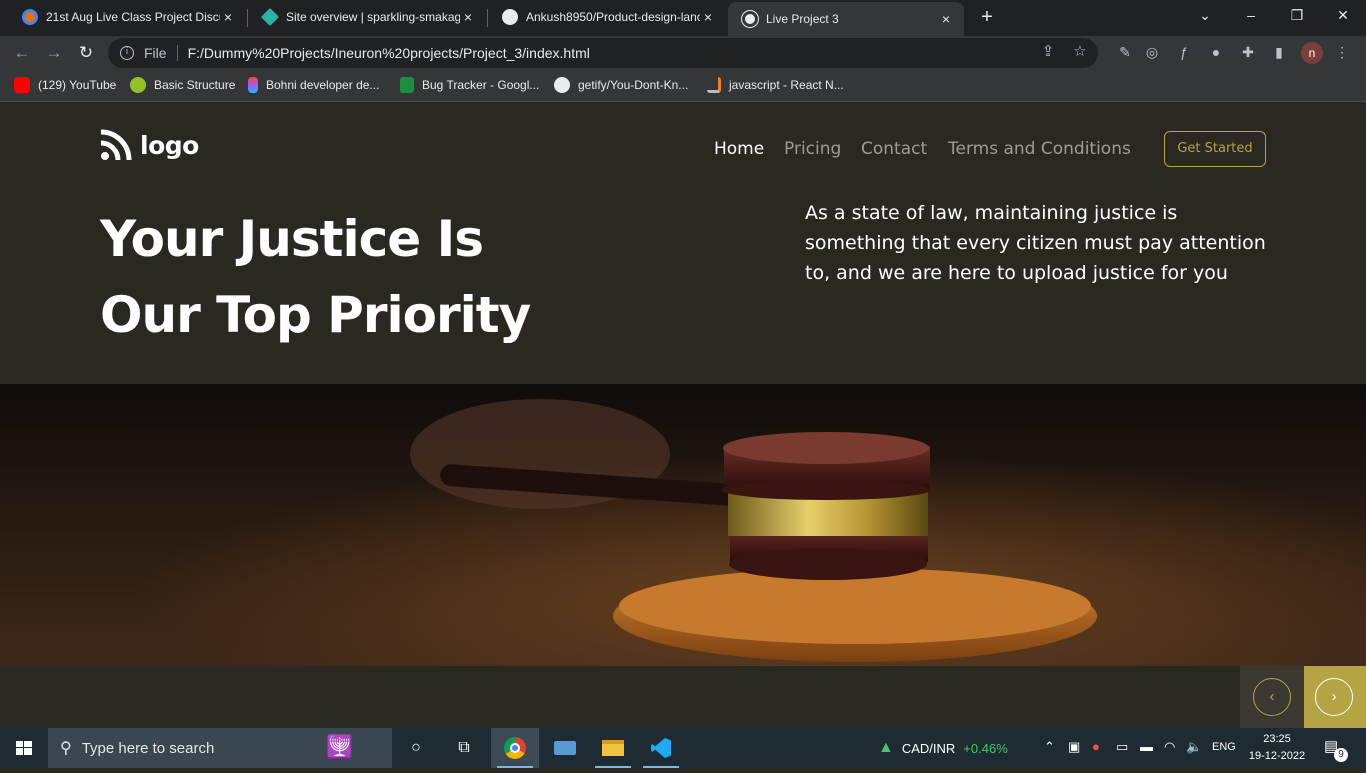  I want to click on address-divider, so click(177, 53).